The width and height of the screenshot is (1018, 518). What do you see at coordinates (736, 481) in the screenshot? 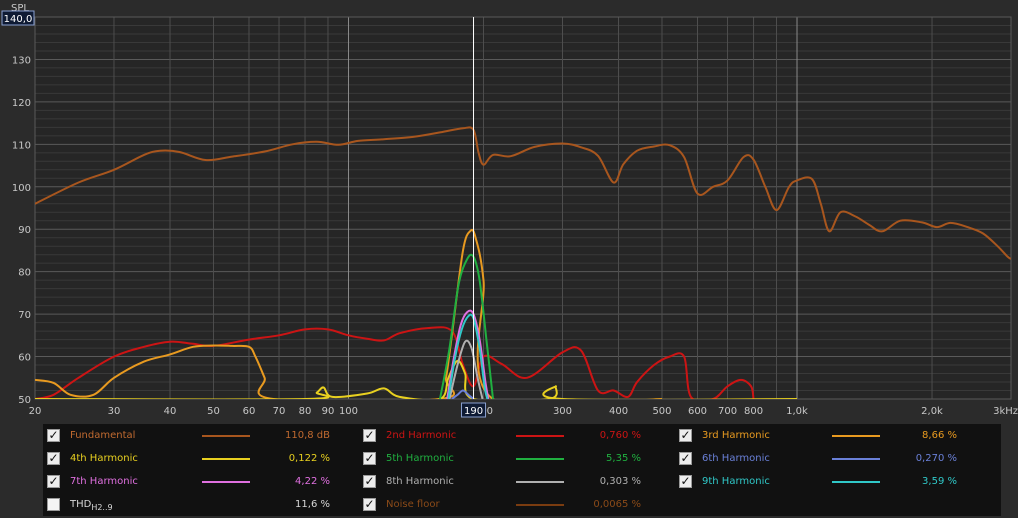
I see `legend-label: 9th Harmonic` at bounding box center [736, 481].